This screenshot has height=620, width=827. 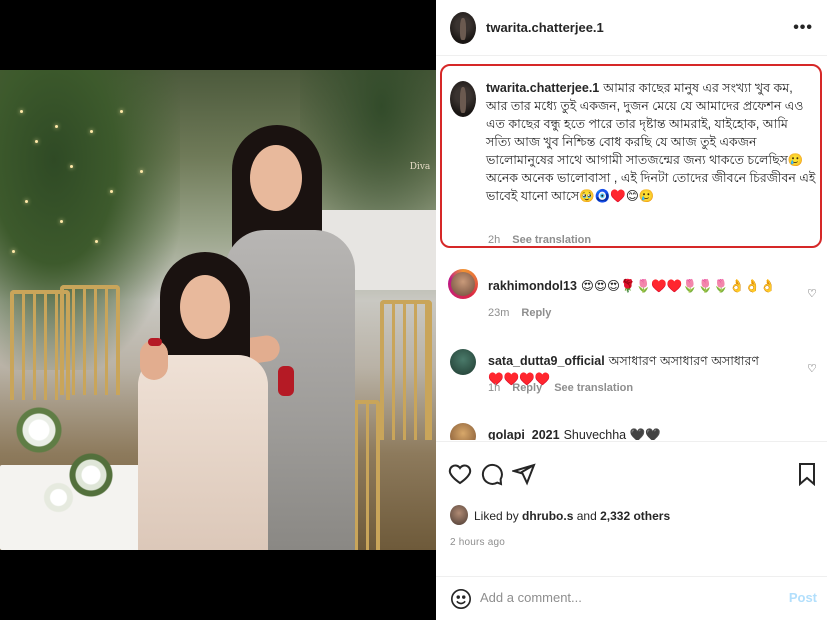 What do you see at coordinates (803, 28) in the screenshot?
I see `more-icon: •••` at bounding box center [803, 28].